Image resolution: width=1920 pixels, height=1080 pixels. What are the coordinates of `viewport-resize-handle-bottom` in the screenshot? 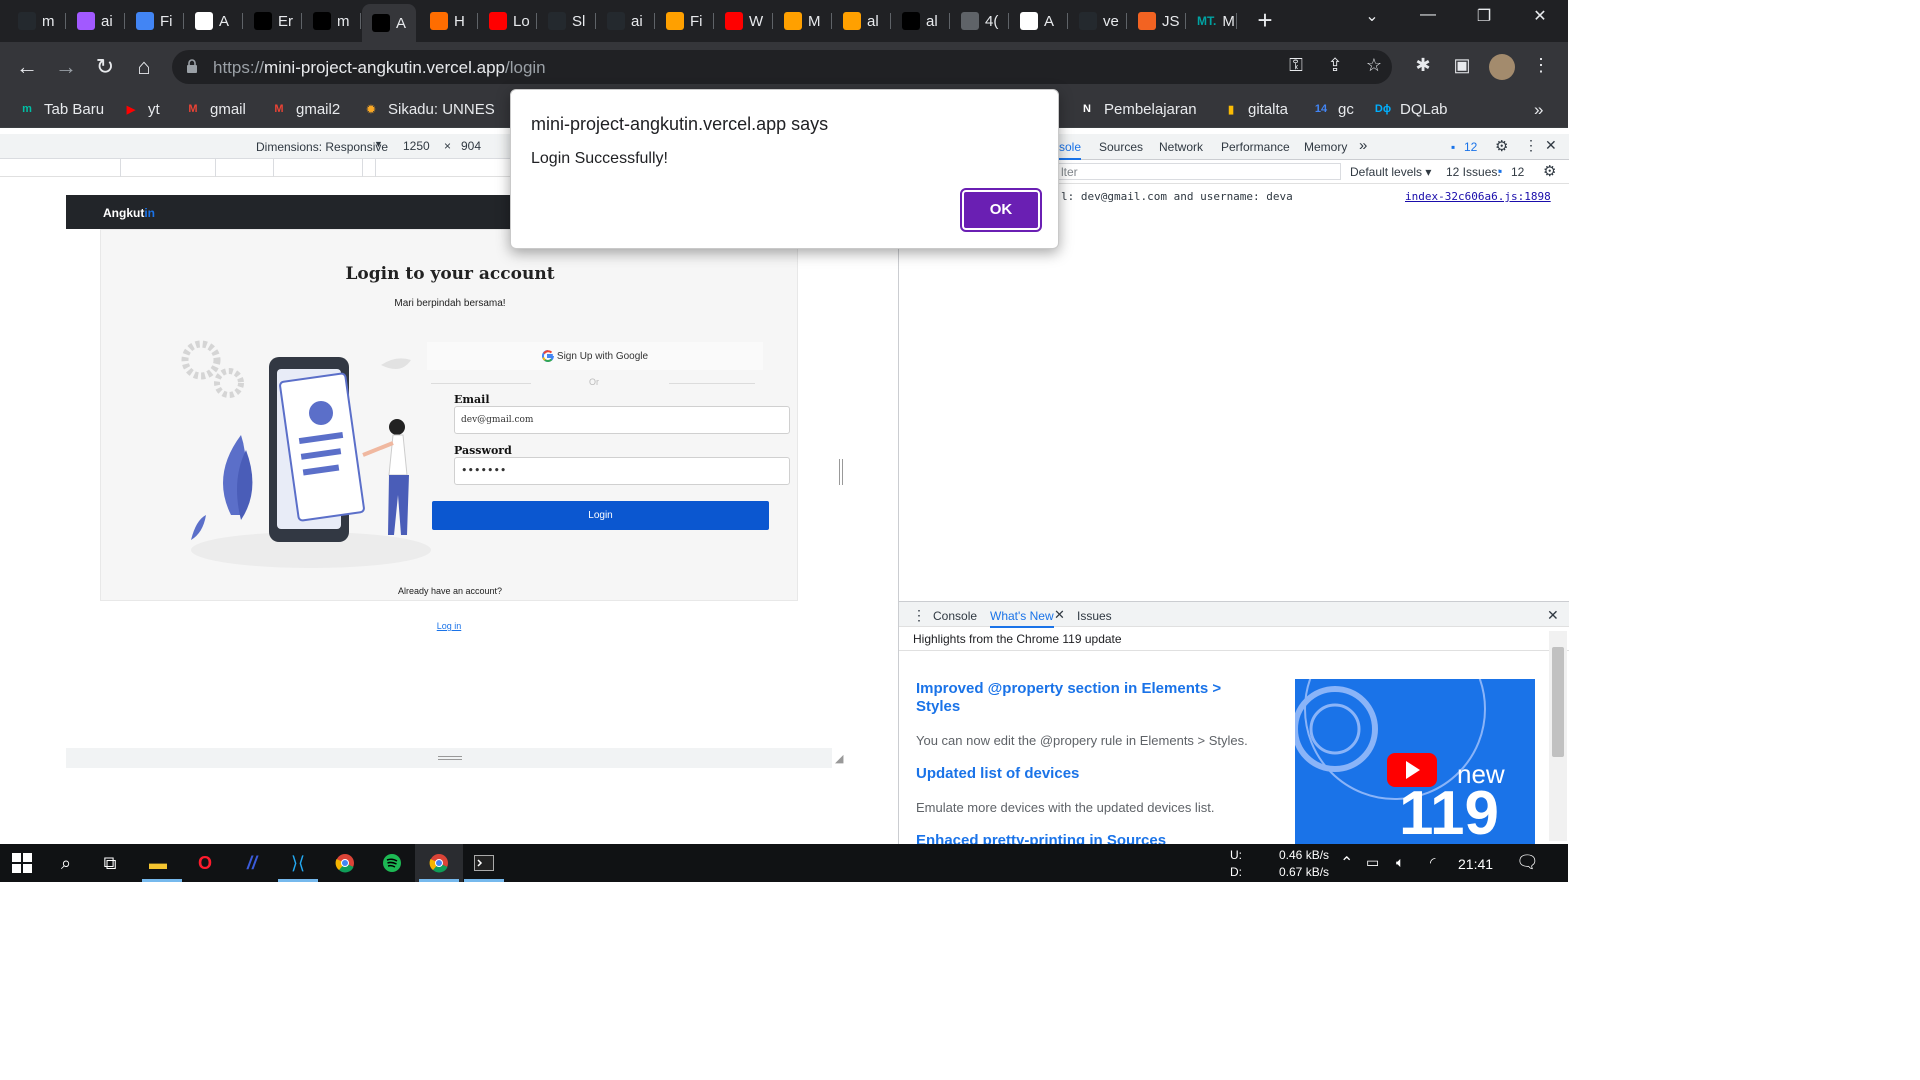 It's located at (449, 758).